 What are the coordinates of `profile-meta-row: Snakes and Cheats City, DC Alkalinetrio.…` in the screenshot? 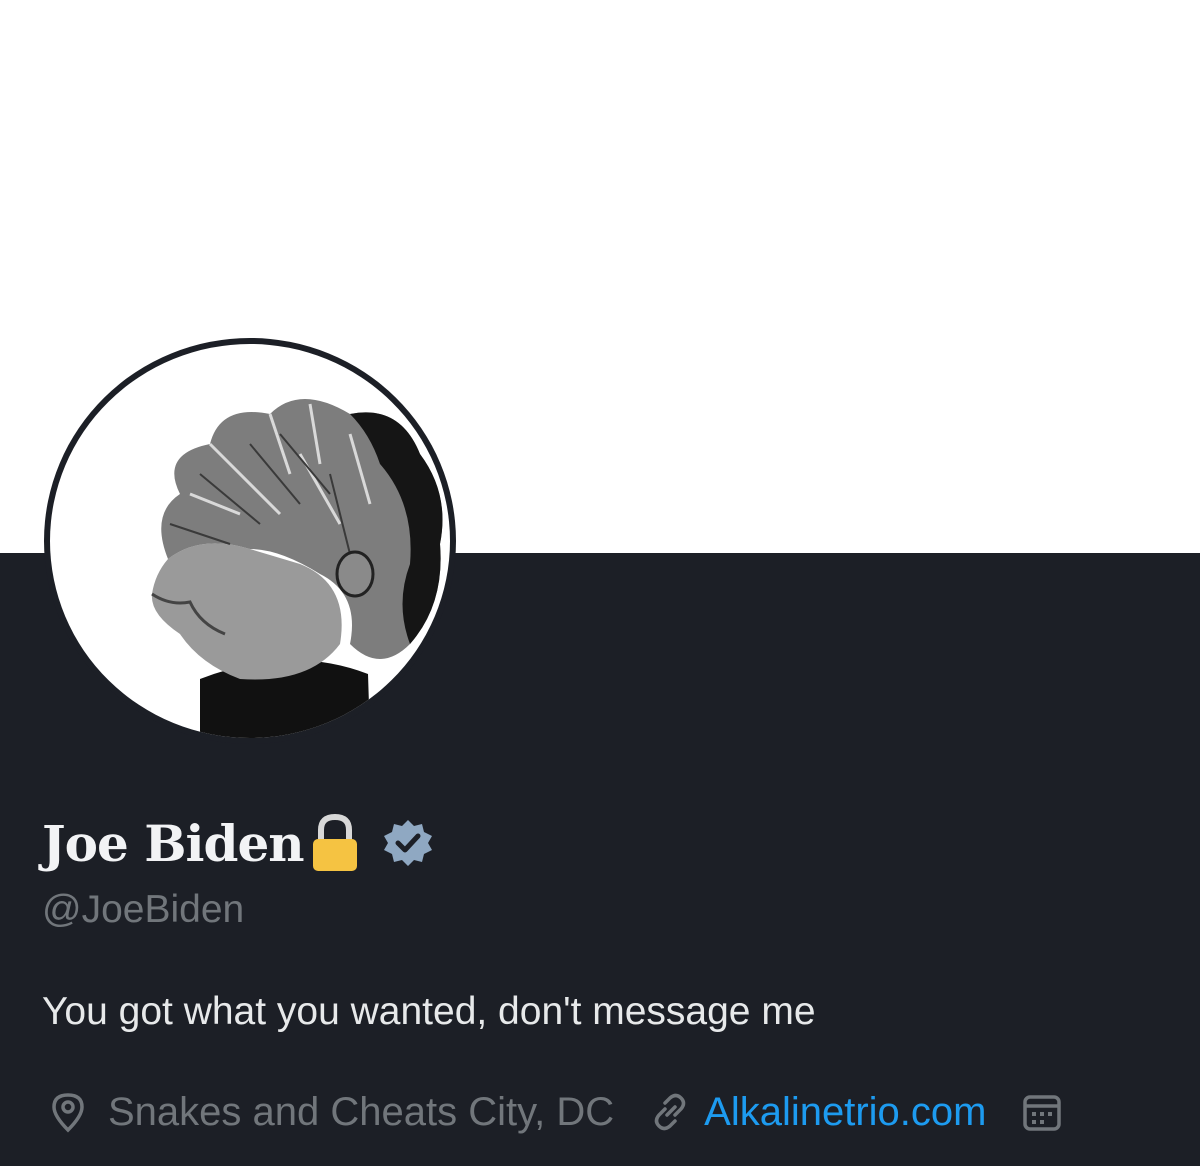 It's located at (555, 1112).